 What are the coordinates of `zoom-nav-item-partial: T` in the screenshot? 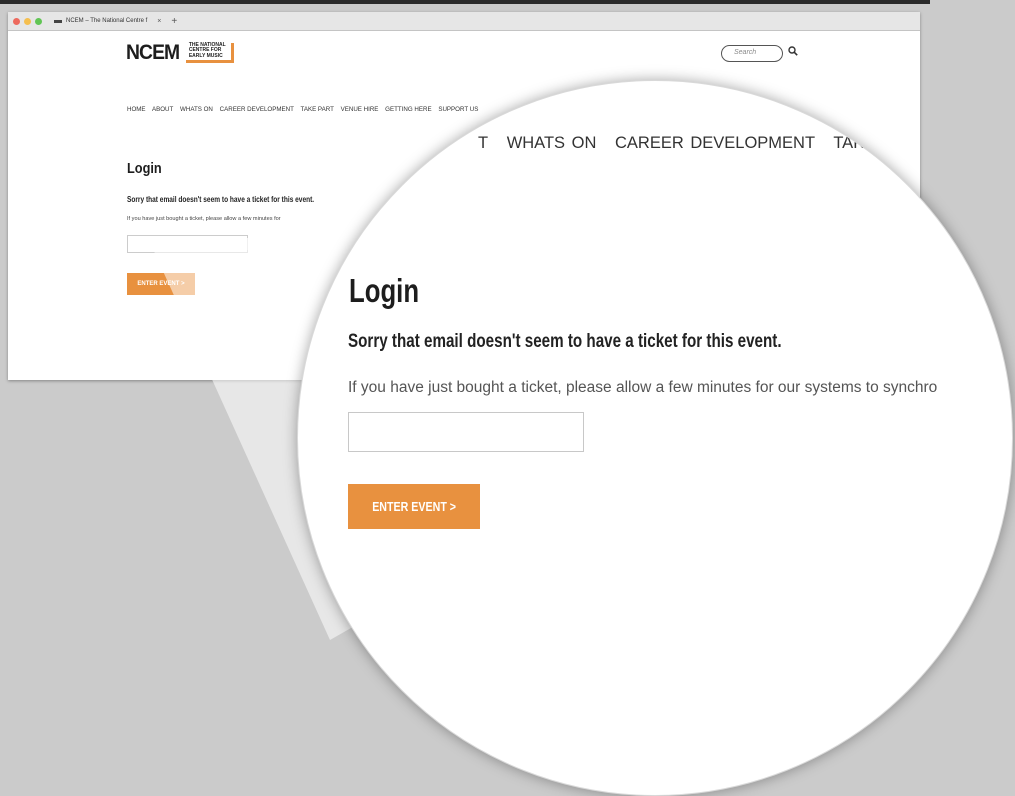 It's located at (483, 143).